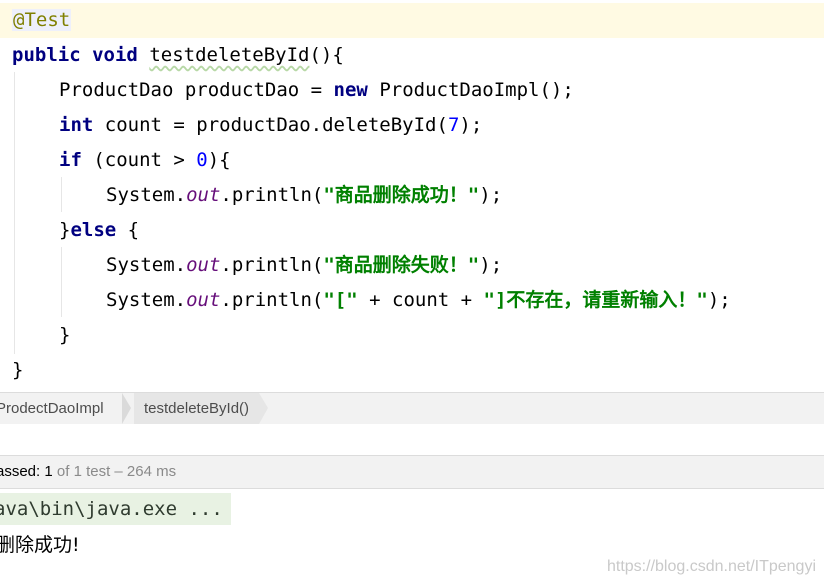  Describe the element at coordinates (114, 471) in the screenshot. I see `tests-summary: of 1 test – 264 ms` at that location.